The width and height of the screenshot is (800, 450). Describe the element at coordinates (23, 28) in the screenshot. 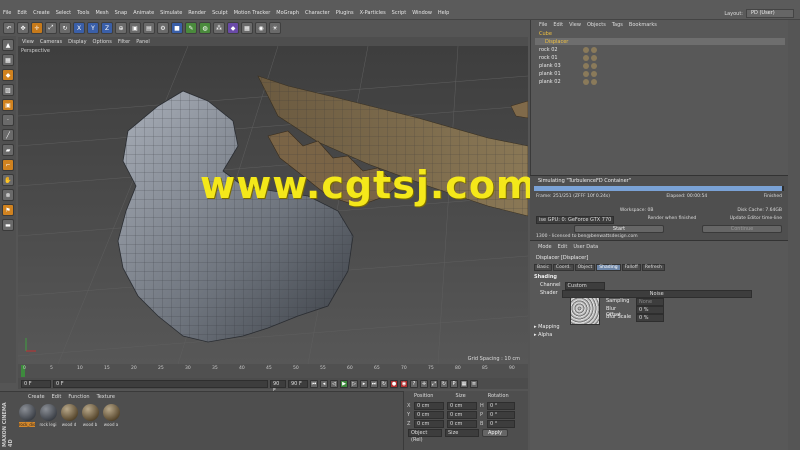

I see `move-icon: ✥` at that location.